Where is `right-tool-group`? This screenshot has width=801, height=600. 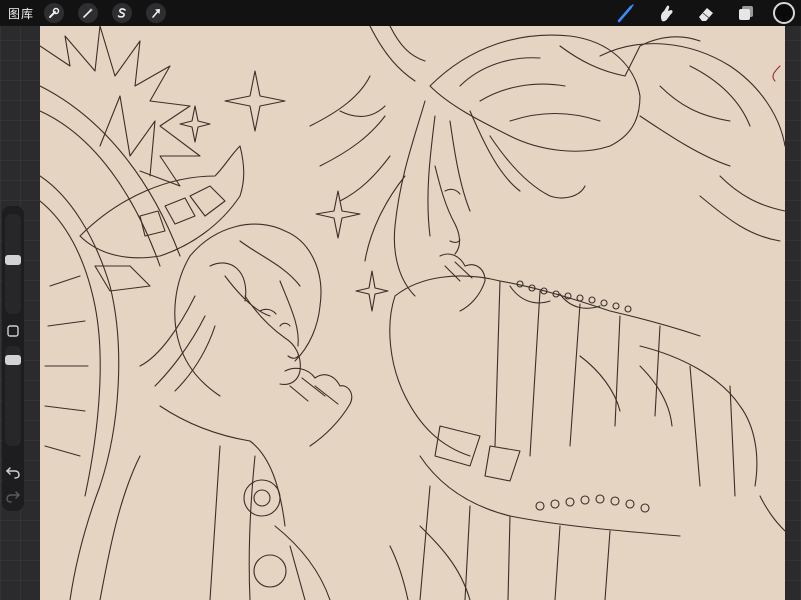
right-tool-group is located at coordinates (696, 13).